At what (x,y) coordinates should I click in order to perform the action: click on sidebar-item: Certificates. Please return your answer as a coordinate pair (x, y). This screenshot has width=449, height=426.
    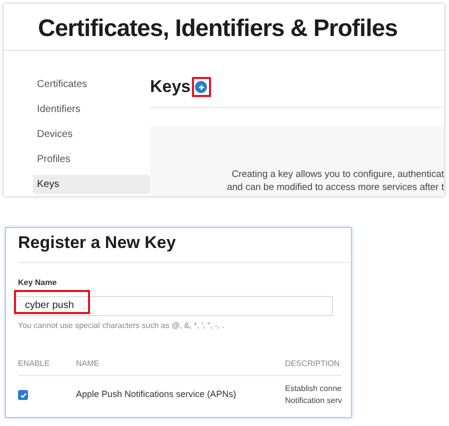
    Looking at the image, I should click on (91, 84).